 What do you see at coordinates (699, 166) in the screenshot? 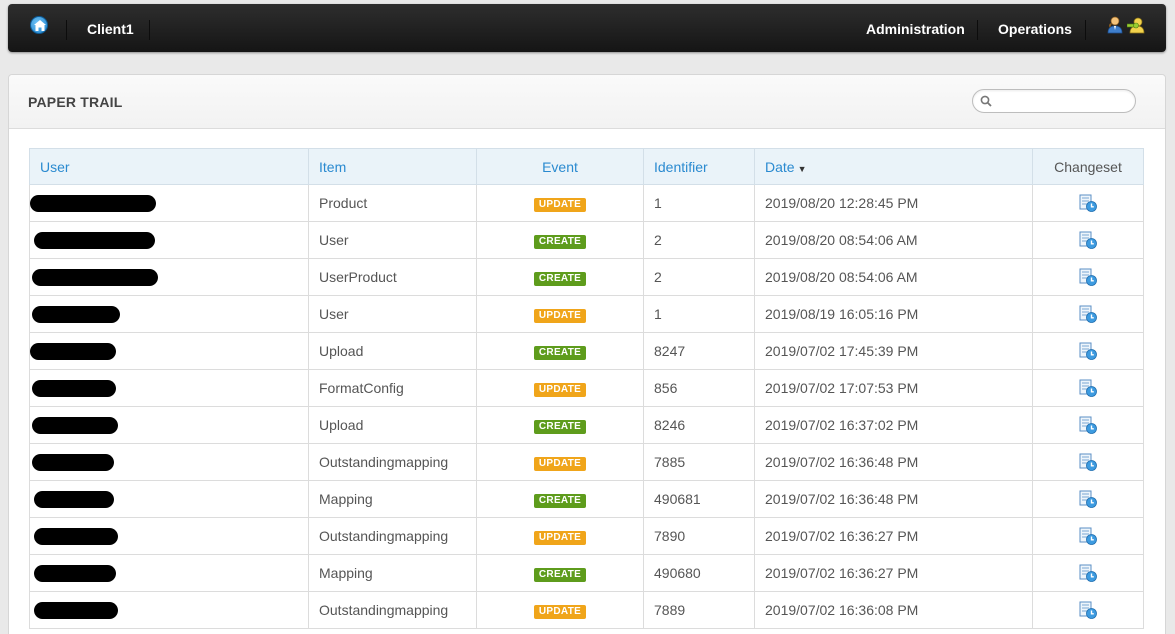
I see `column-header-identifier: Identifier` at bounding box center [699, 166].